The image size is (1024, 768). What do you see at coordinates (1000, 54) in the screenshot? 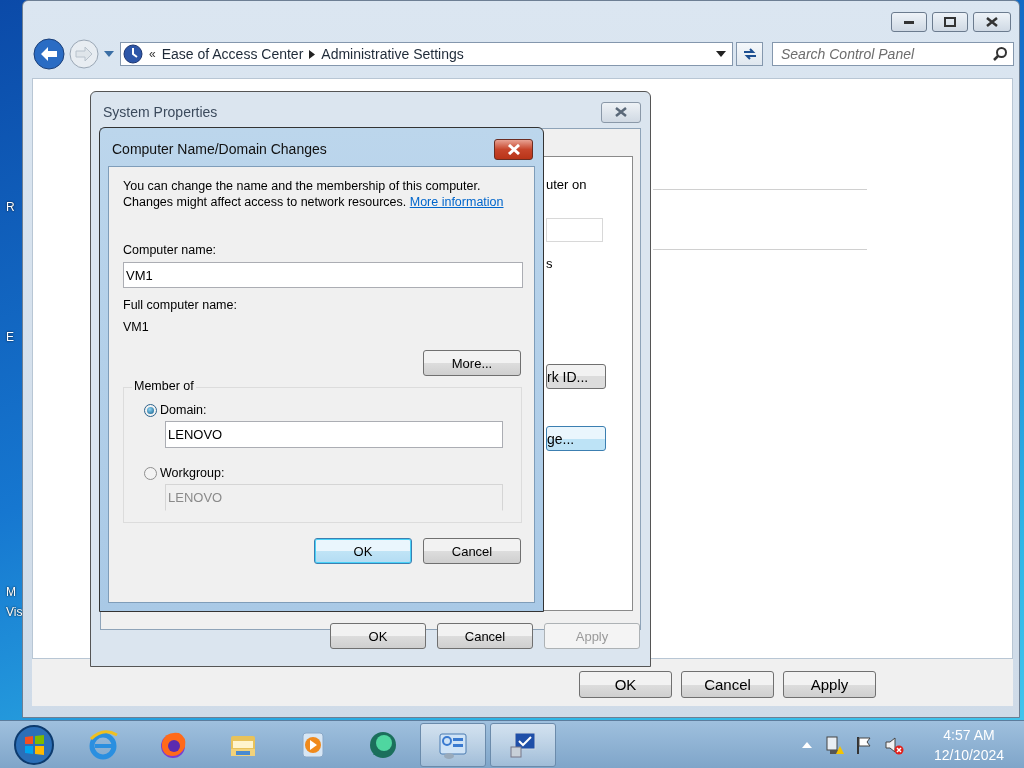
I see `search-icon` at bounding box center [1000, 54].